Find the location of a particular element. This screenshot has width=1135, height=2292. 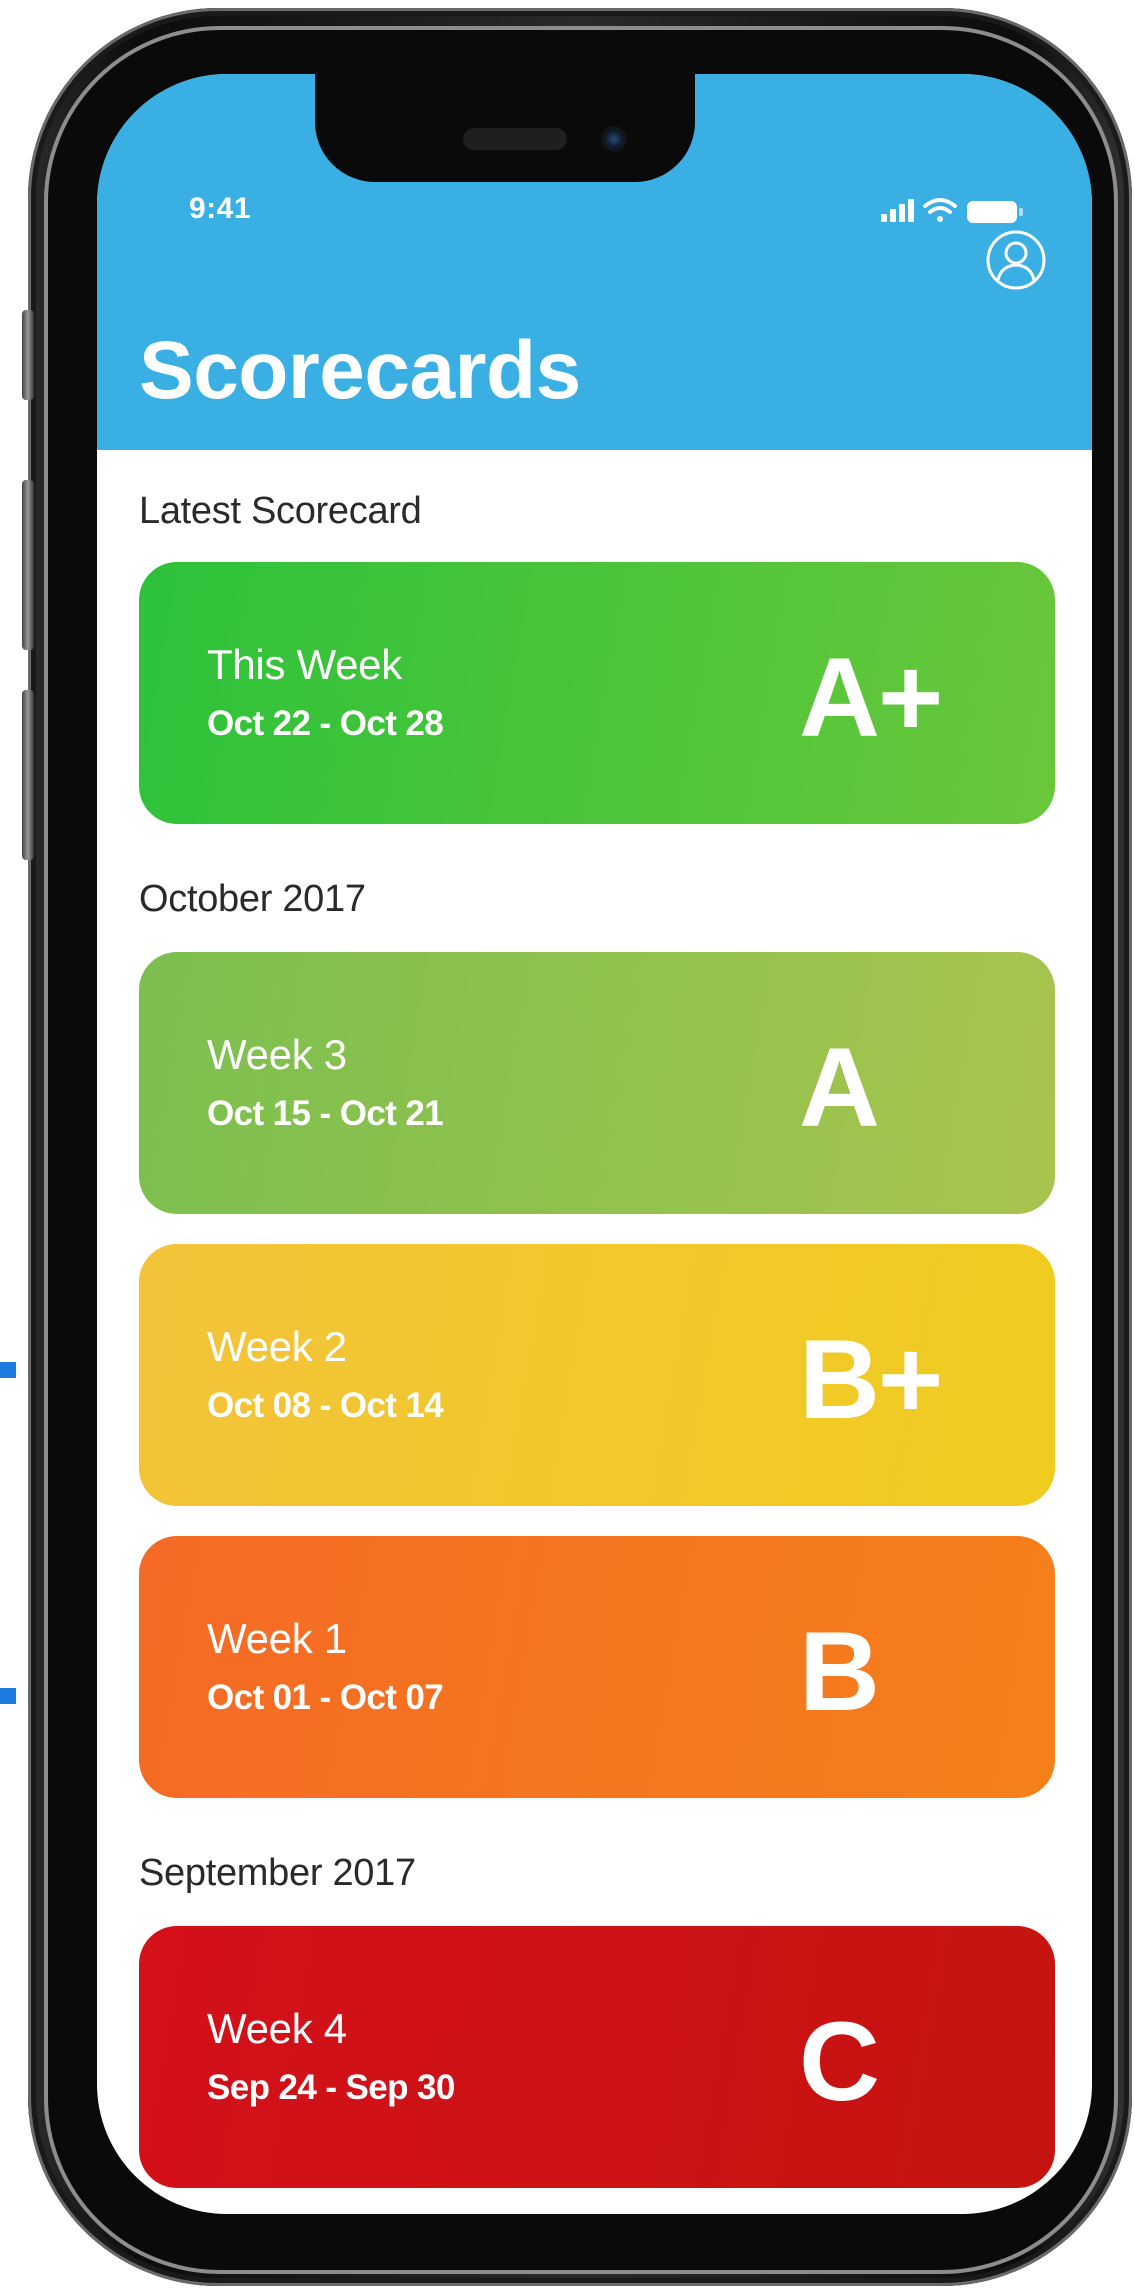

status-bar-icons is located at coordinates (952, 210).